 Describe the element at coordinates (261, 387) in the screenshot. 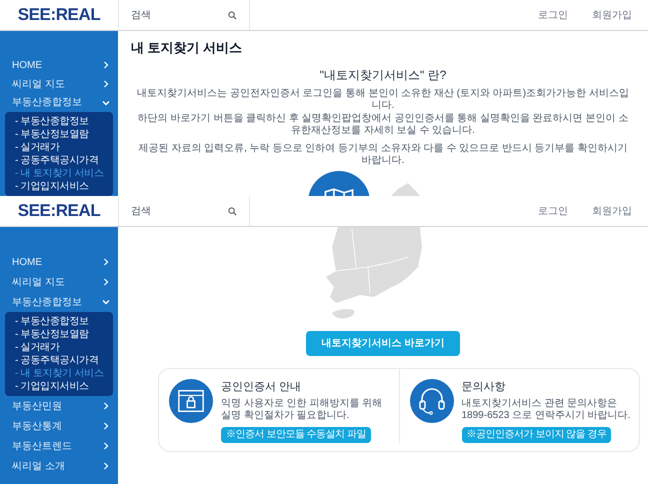

I see `card-title: 공인인증서 안내` at that location.